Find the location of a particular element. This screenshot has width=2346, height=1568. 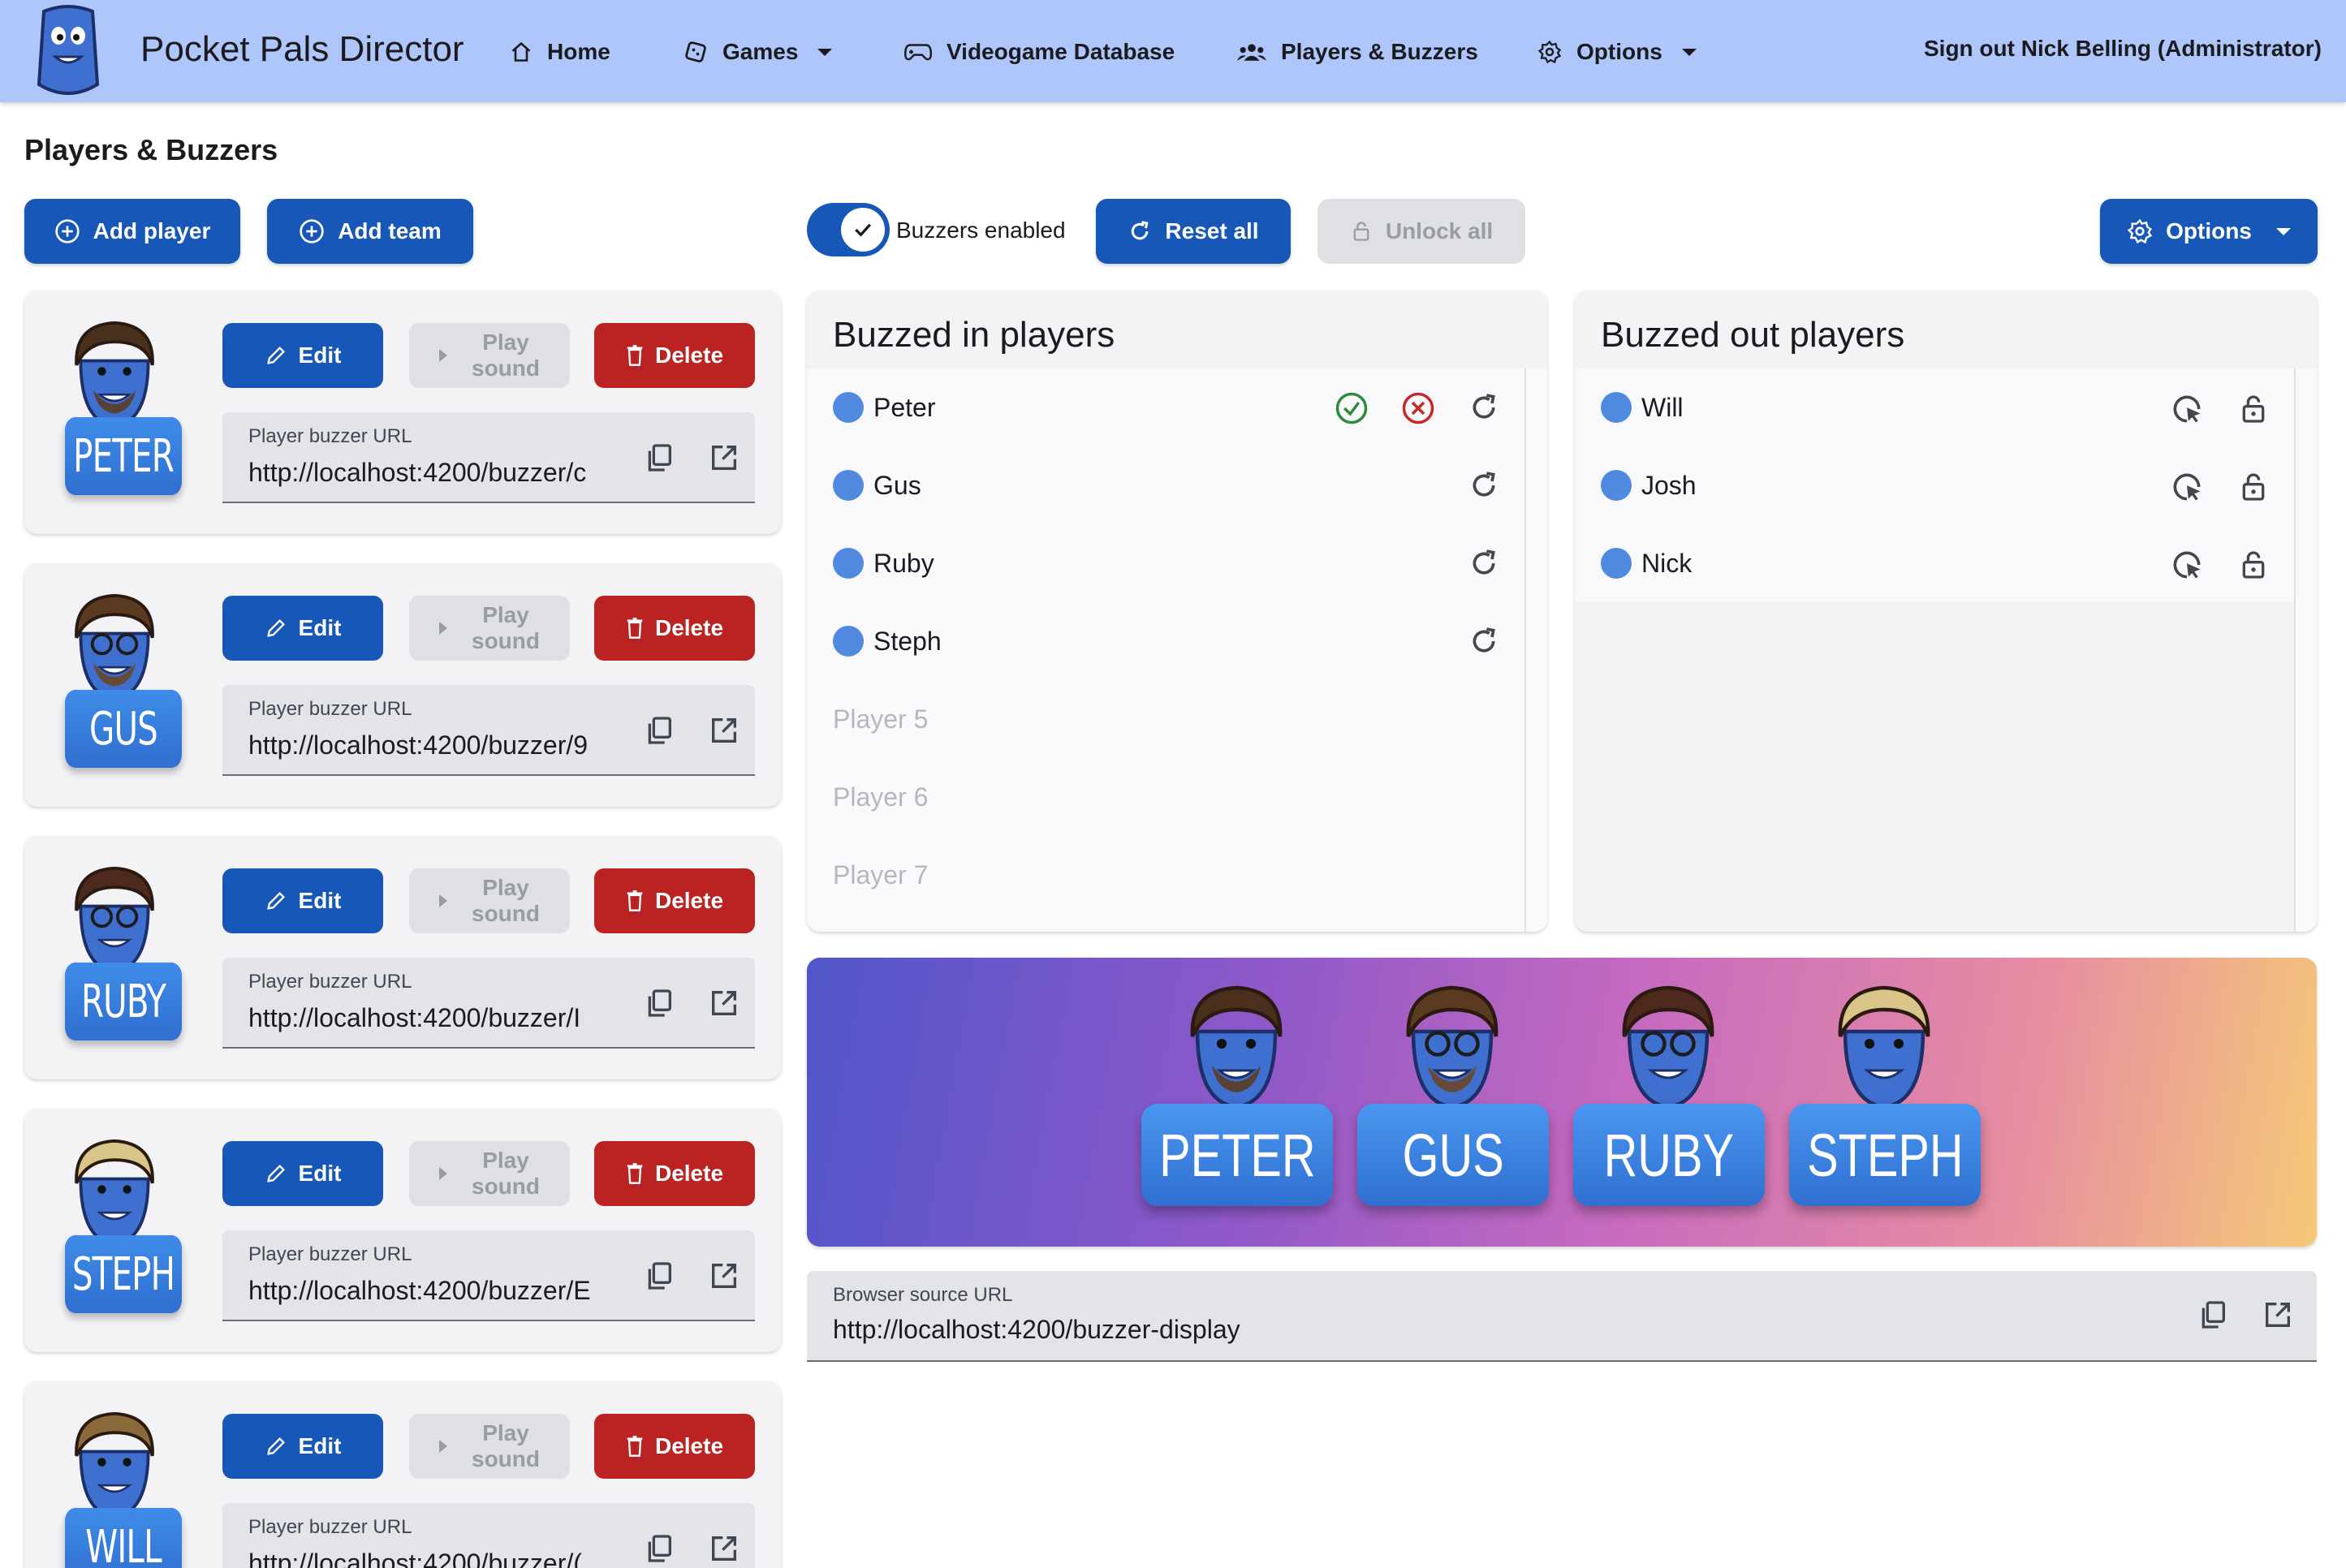

buzzed-out-player-name: Nick is located at coordinates (1667, 563).